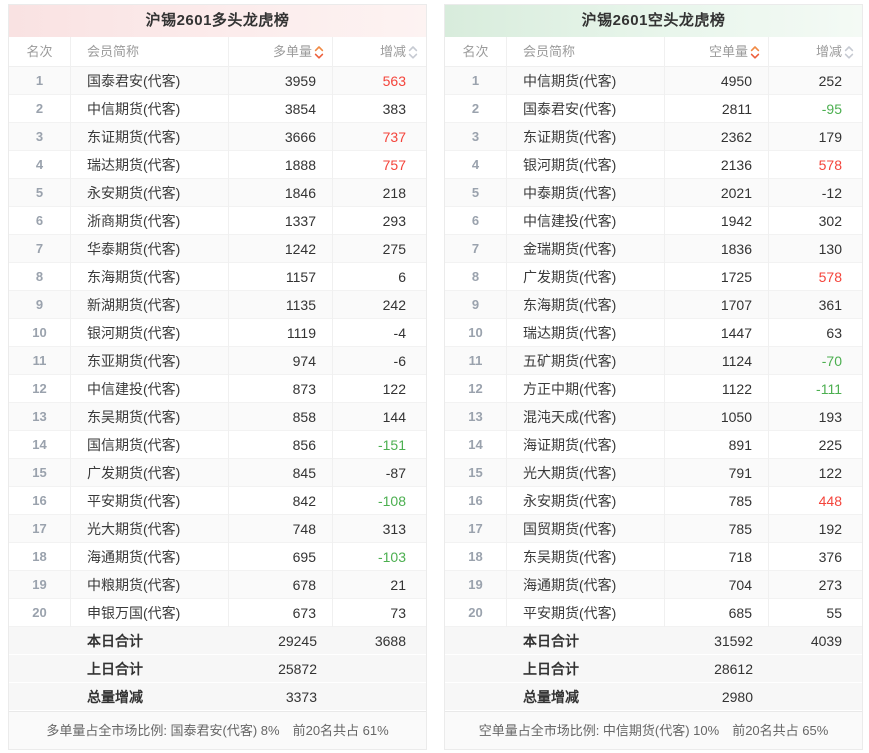 The image size is (869, 753). I want to click on volume-cell: 785, so click(717, 501).